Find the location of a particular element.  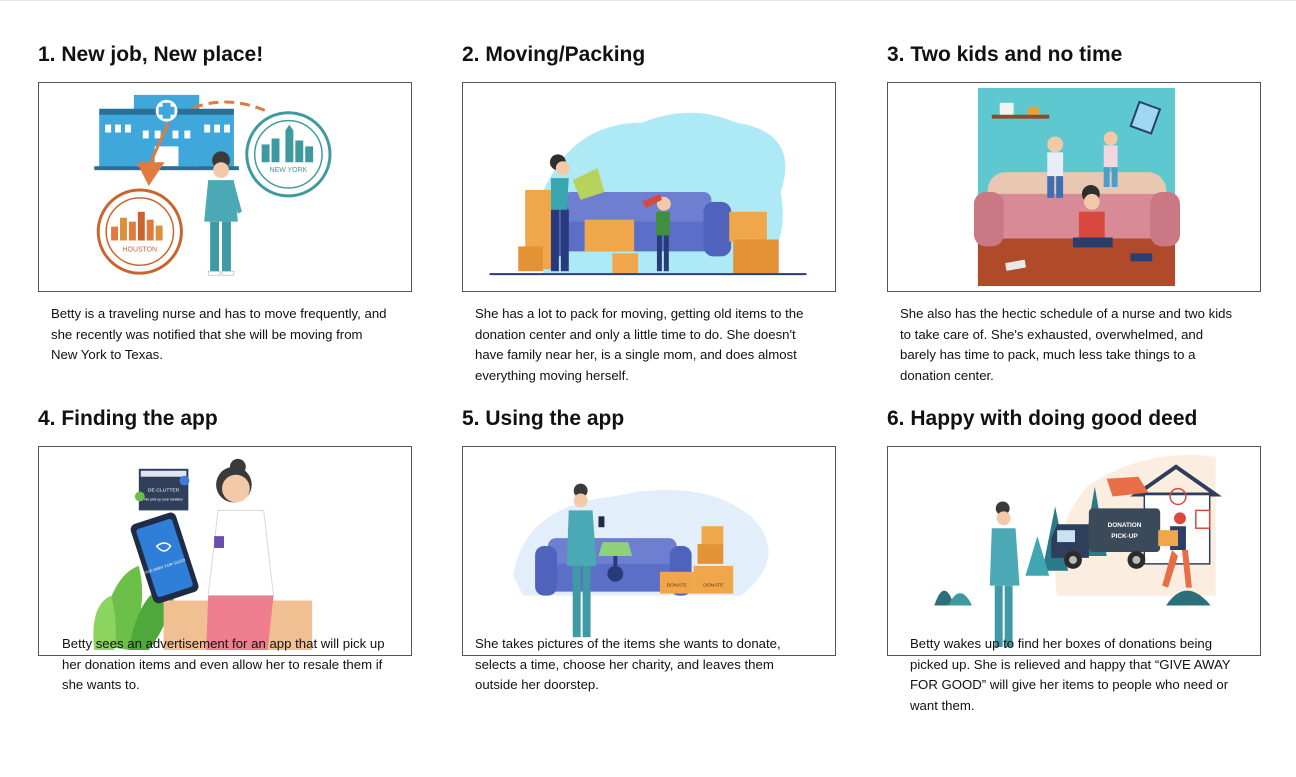

new-york-stamp: NEW YORK is located at coordinates (288, 154).